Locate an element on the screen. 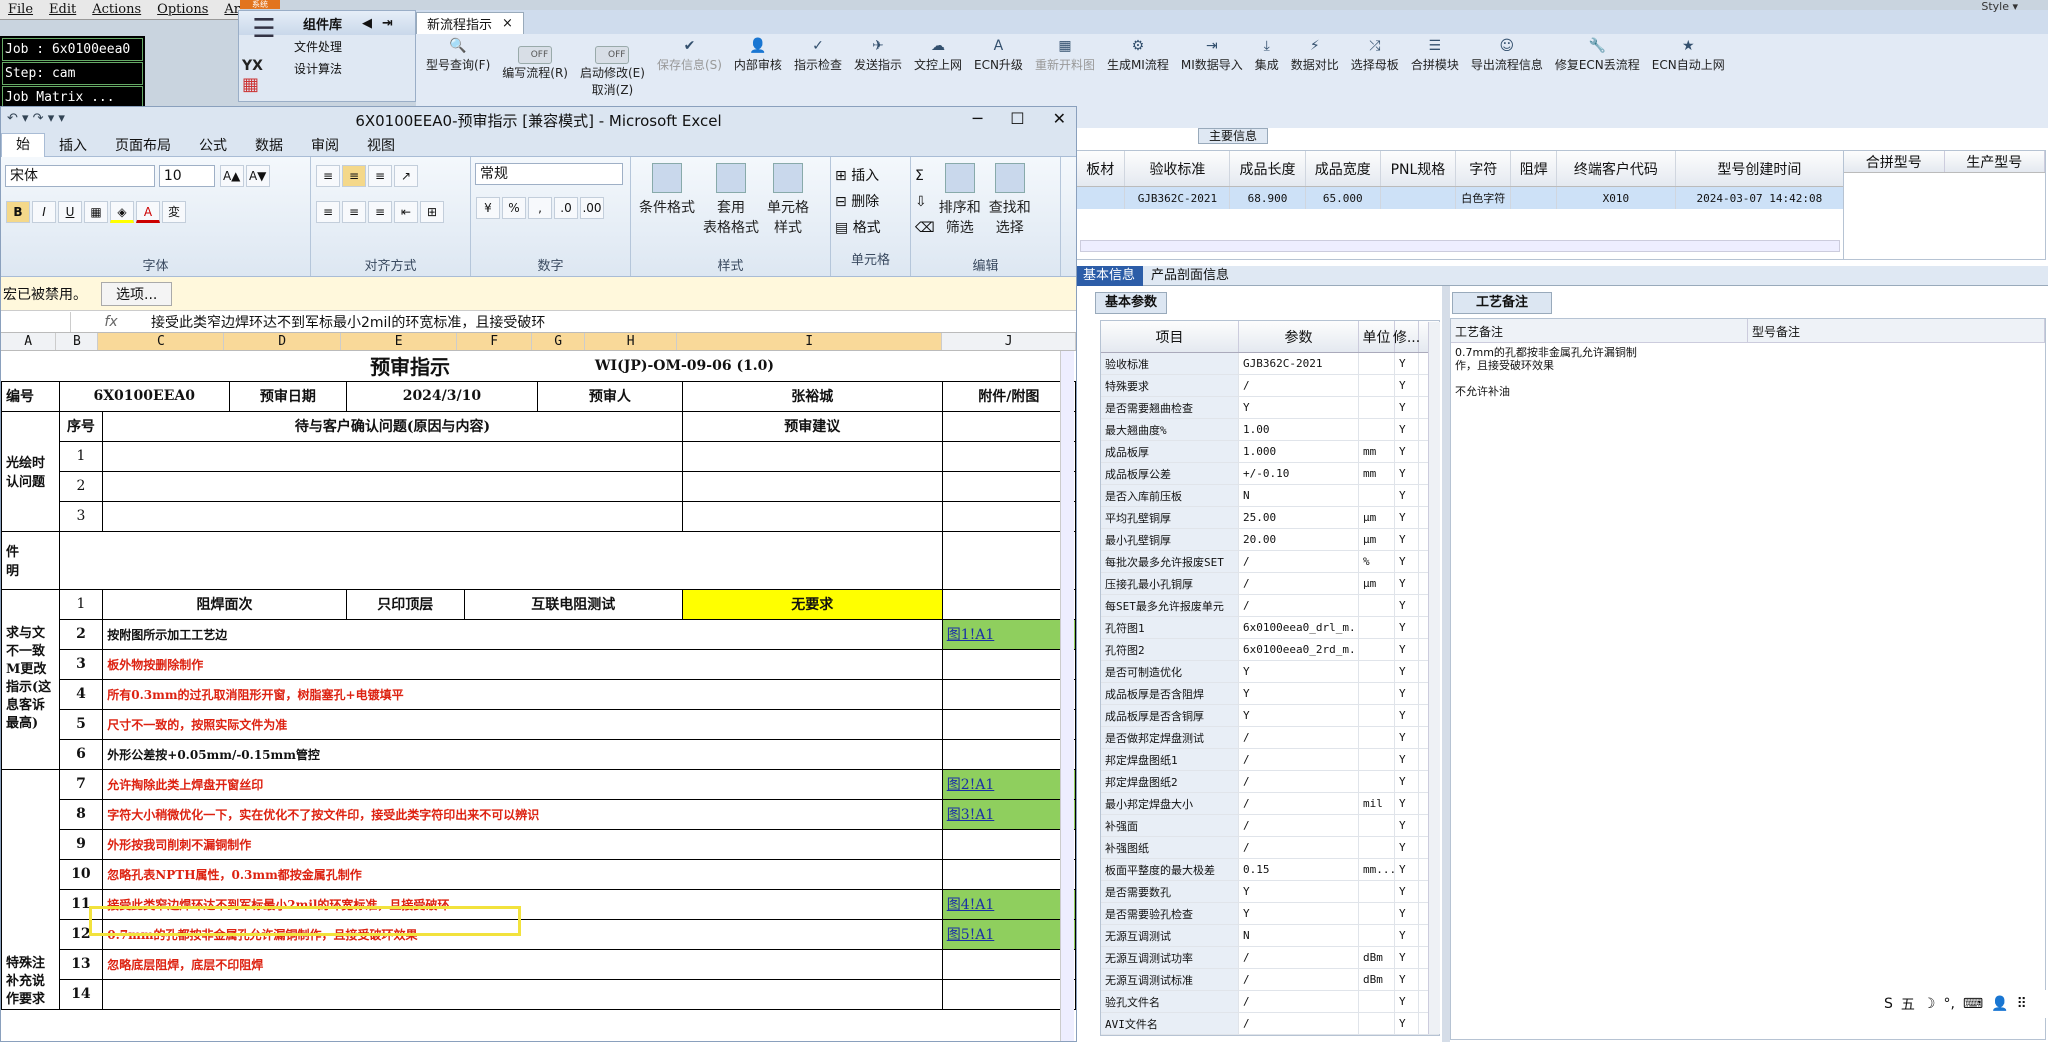  ribbon-tool-7: ☁ 文控上网 is located at coordinates (938, 55).